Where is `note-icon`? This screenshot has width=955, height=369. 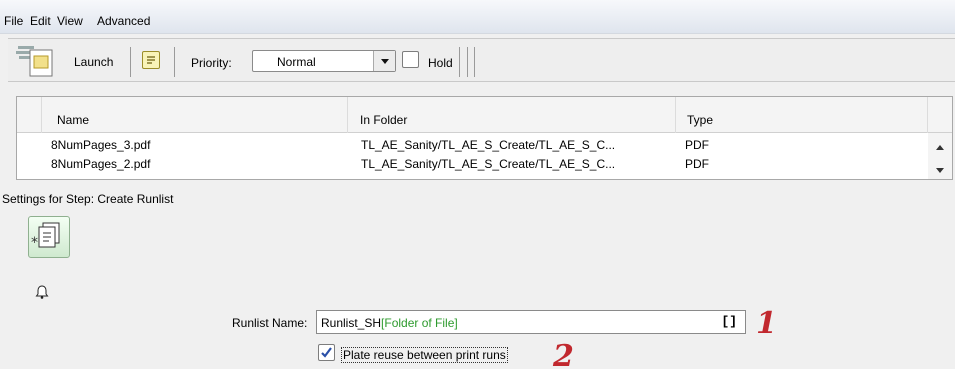 note-icon is located at coordinates (151, 60).